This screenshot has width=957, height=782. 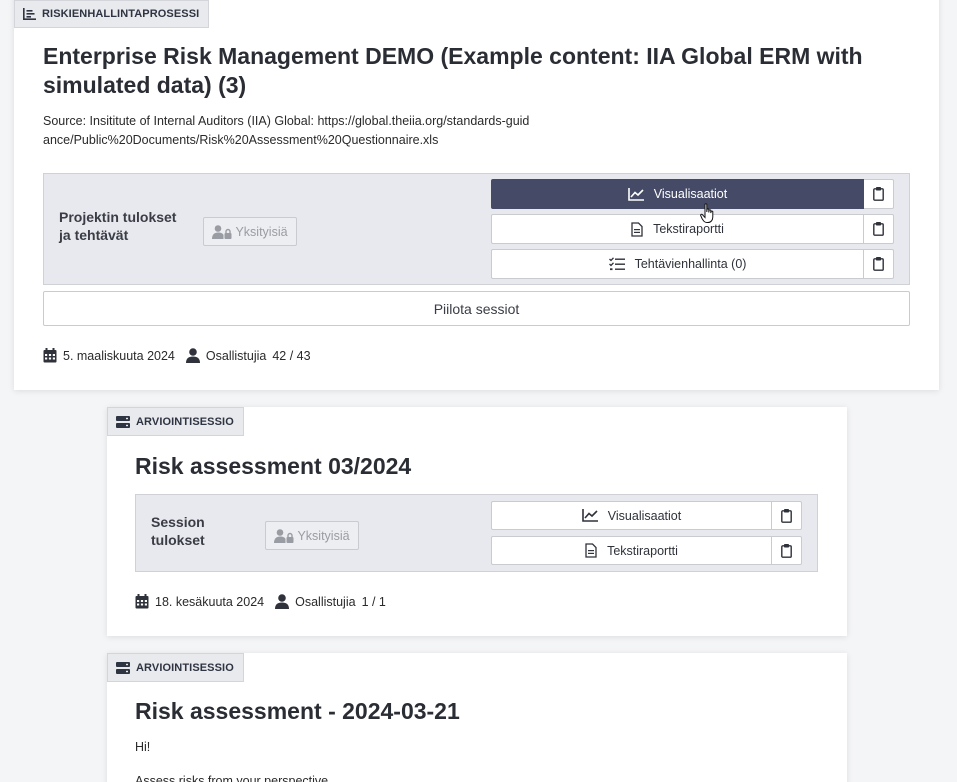 I want to click on session-date: 18. kesäkuuta 2024, so click(x=210, y=601).